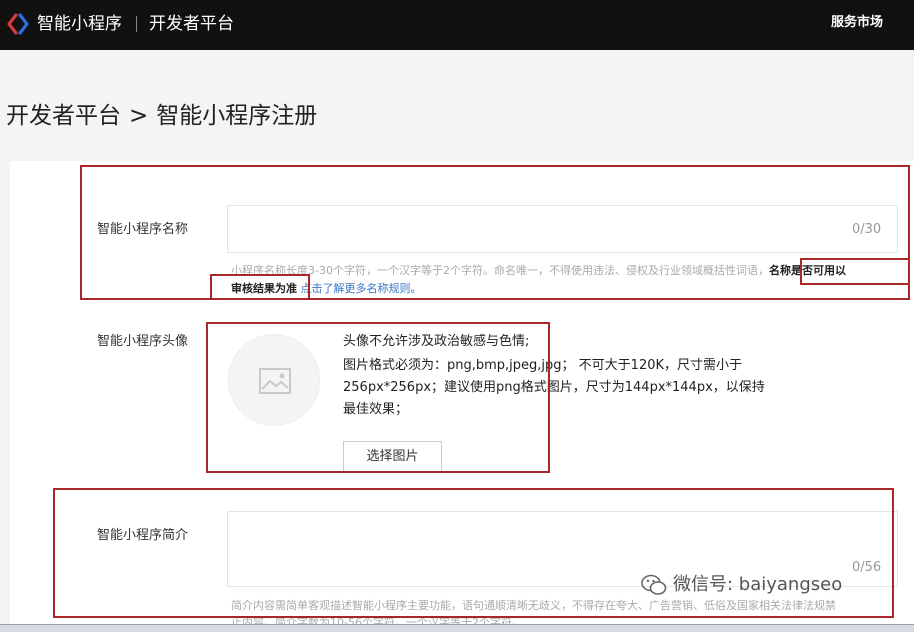 This screenshot has height=632, width=914. What do you see at coordinates (79, 24) in the screenshot?
I see `brand-name: 智能小程序` at bounding box center [79, 24].